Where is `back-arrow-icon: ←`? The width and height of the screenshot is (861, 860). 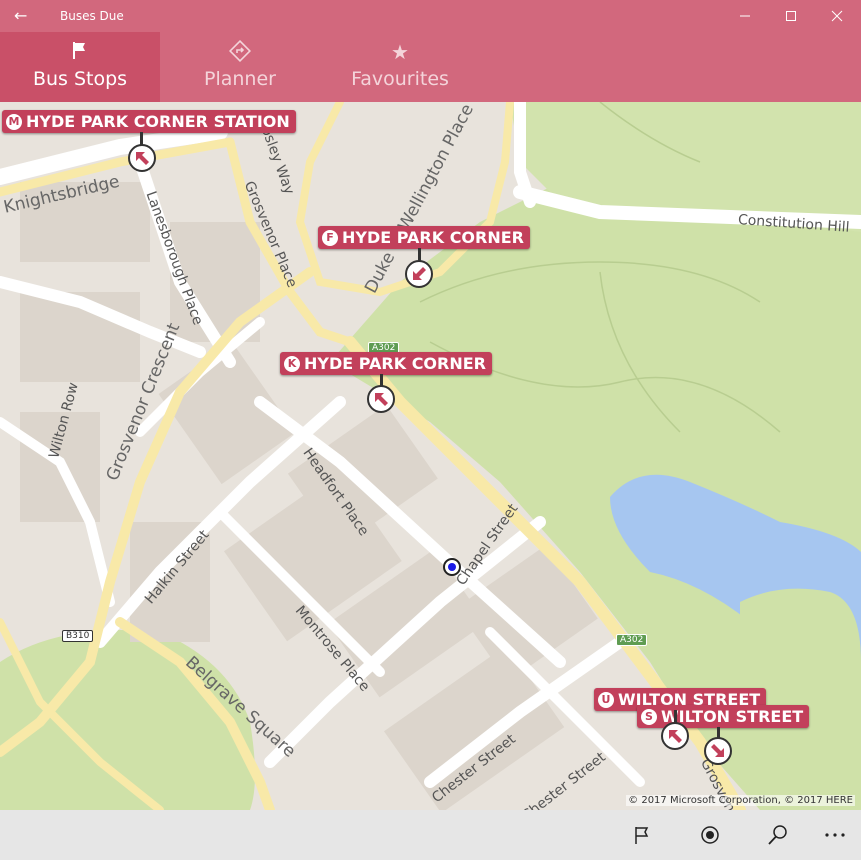
back-arrow-icon: ← is located at coordinates (20, 15).